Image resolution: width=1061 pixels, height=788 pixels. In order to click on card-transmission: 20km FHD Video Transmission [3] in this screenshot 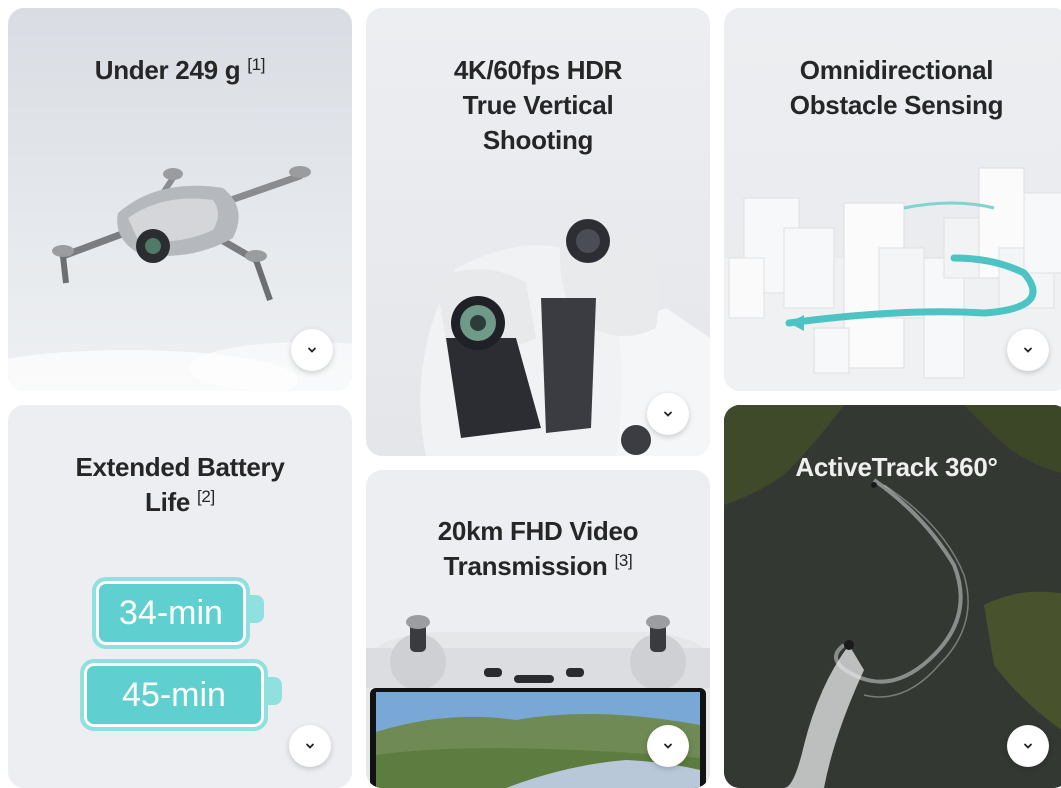, I will do `click(538, 629)`.